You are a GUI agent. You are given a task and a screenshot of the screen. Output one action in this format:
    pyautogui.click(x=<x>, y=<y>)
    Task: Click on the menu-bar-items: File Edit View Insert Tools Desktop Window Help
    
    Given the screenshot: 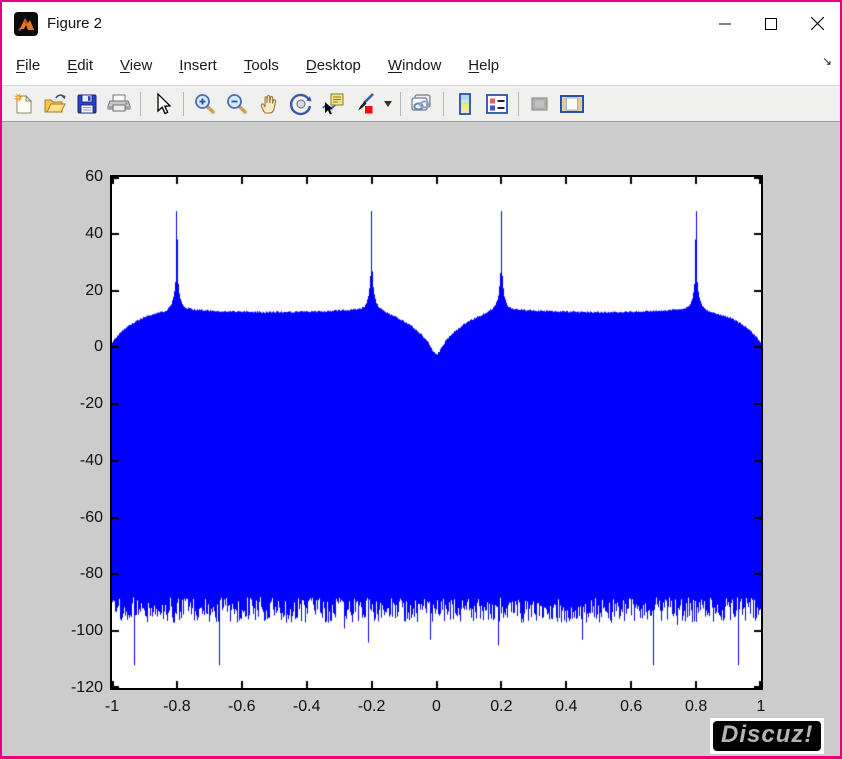 What is the action you would take?
    pyautogui.click(x=271, y=65)
    